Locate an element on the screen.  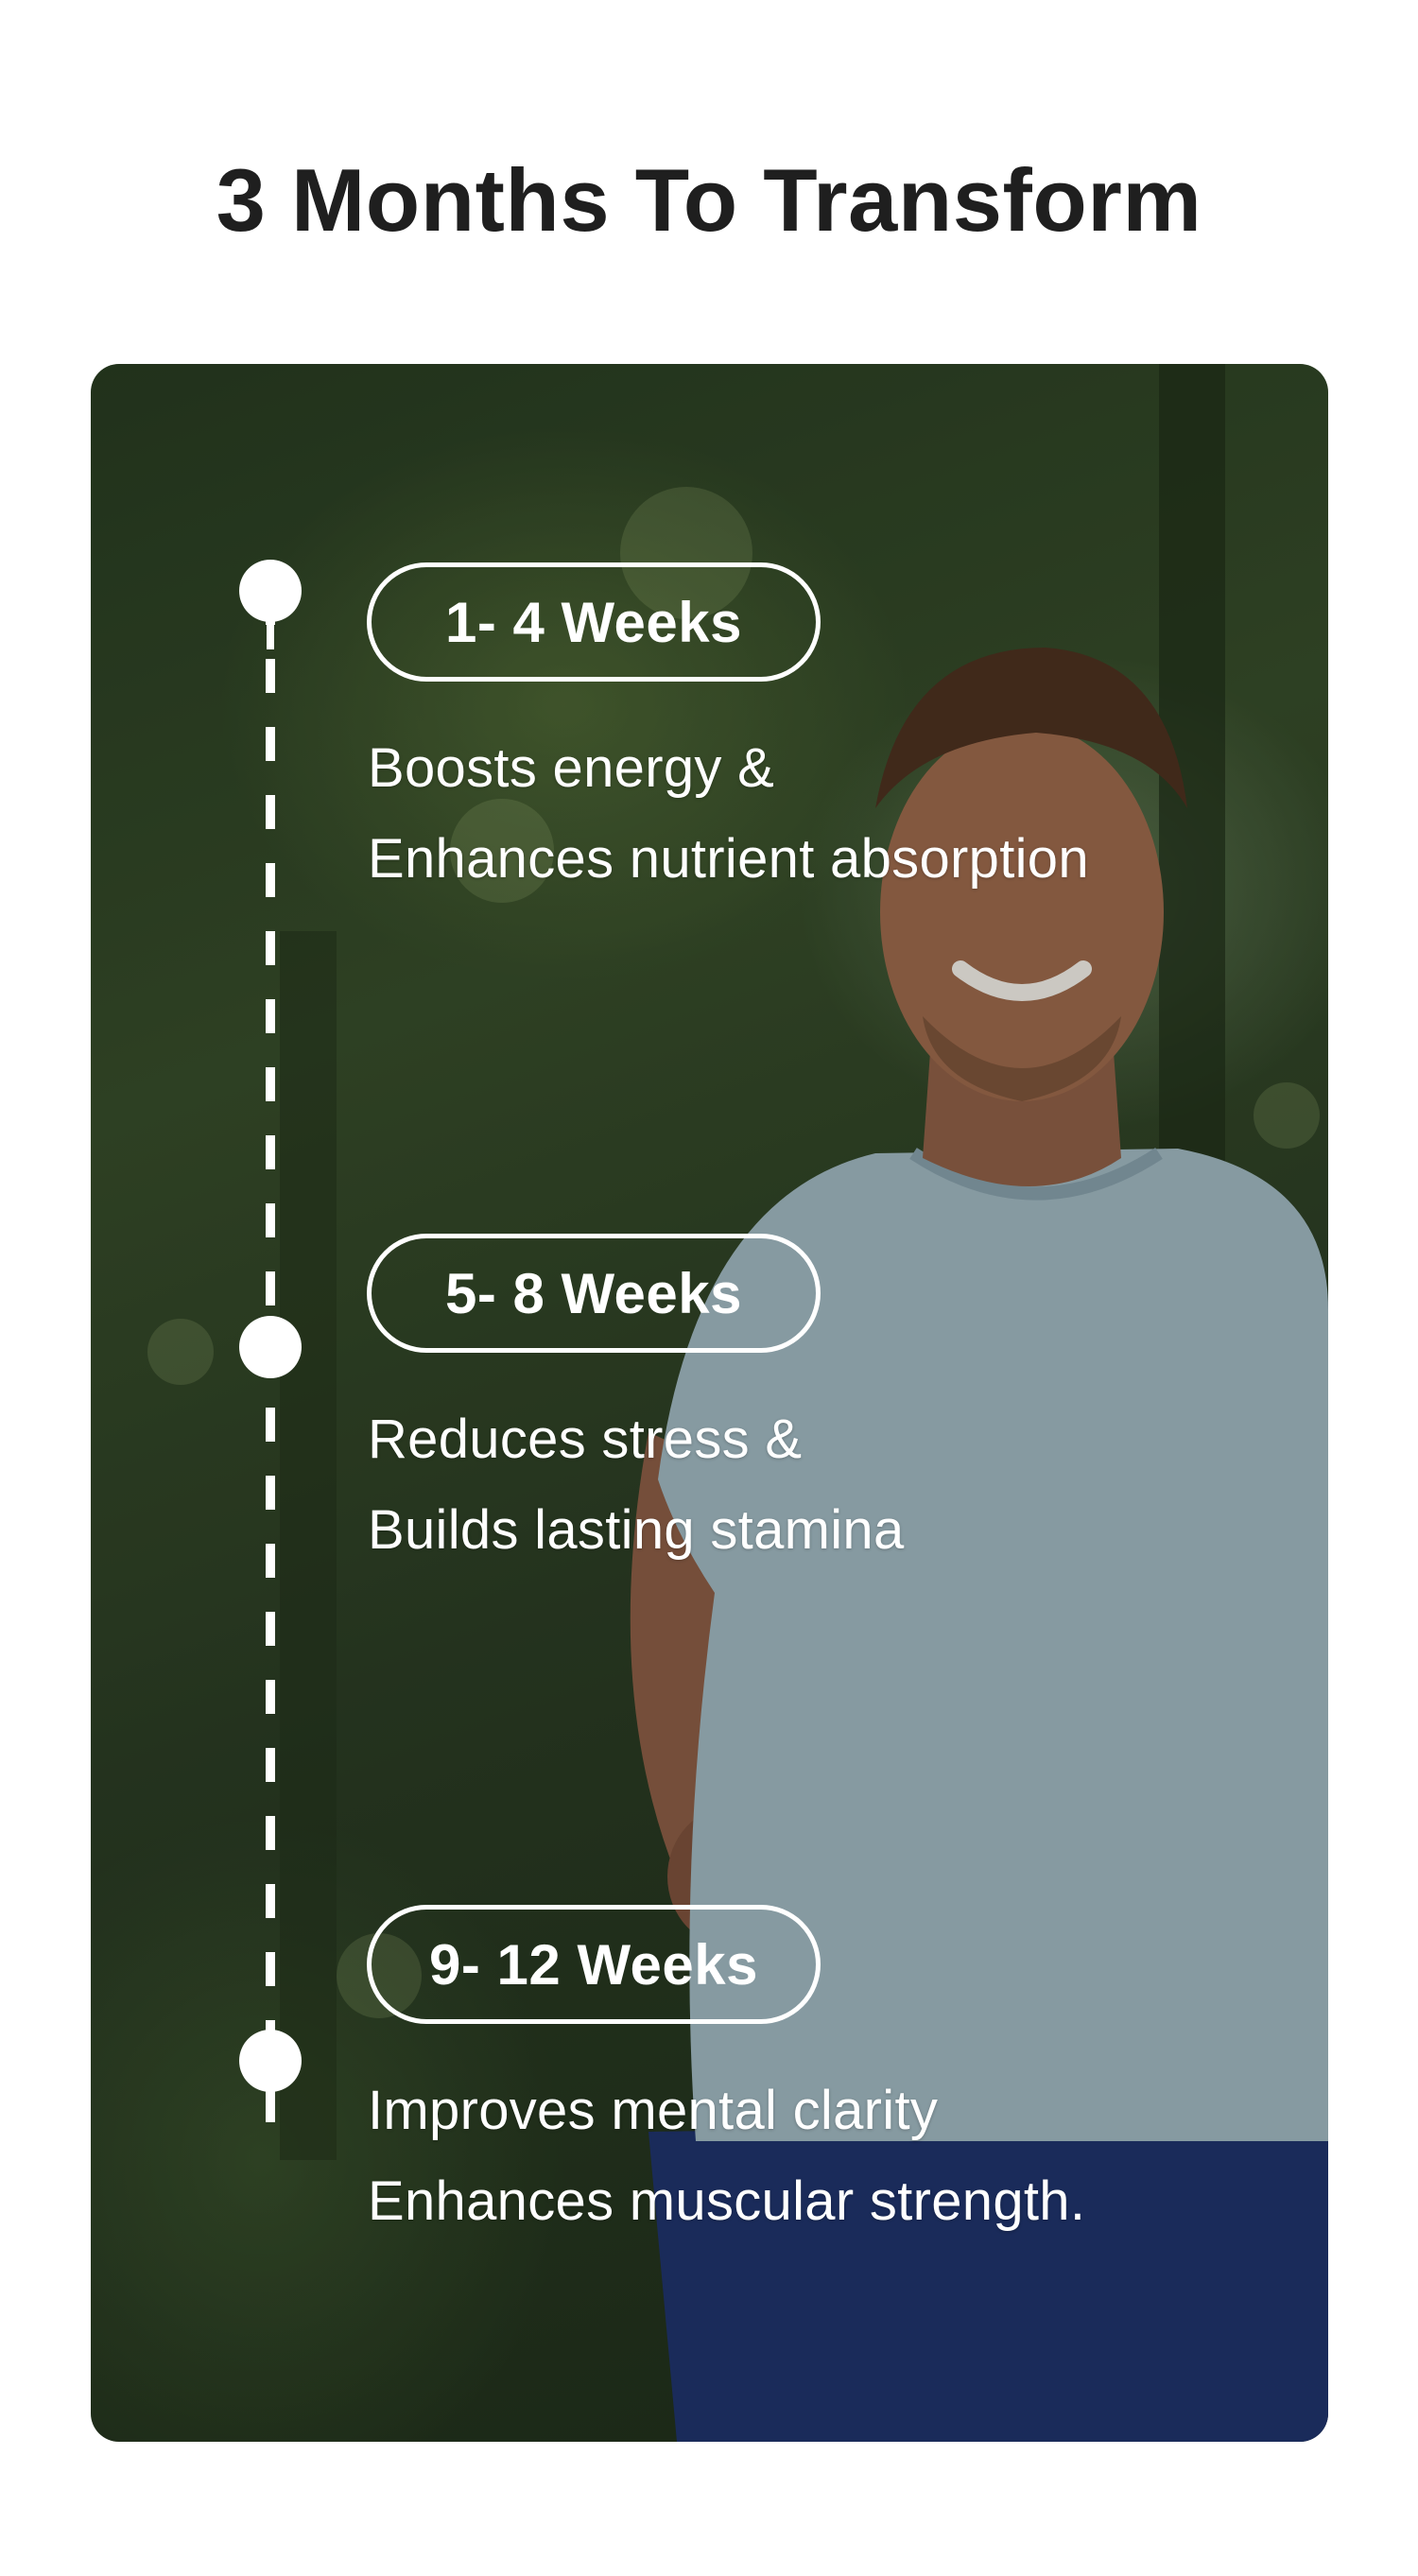
stage-description: Reduces stress & Builds lasting stamina is located at coordinates (840, 1485).